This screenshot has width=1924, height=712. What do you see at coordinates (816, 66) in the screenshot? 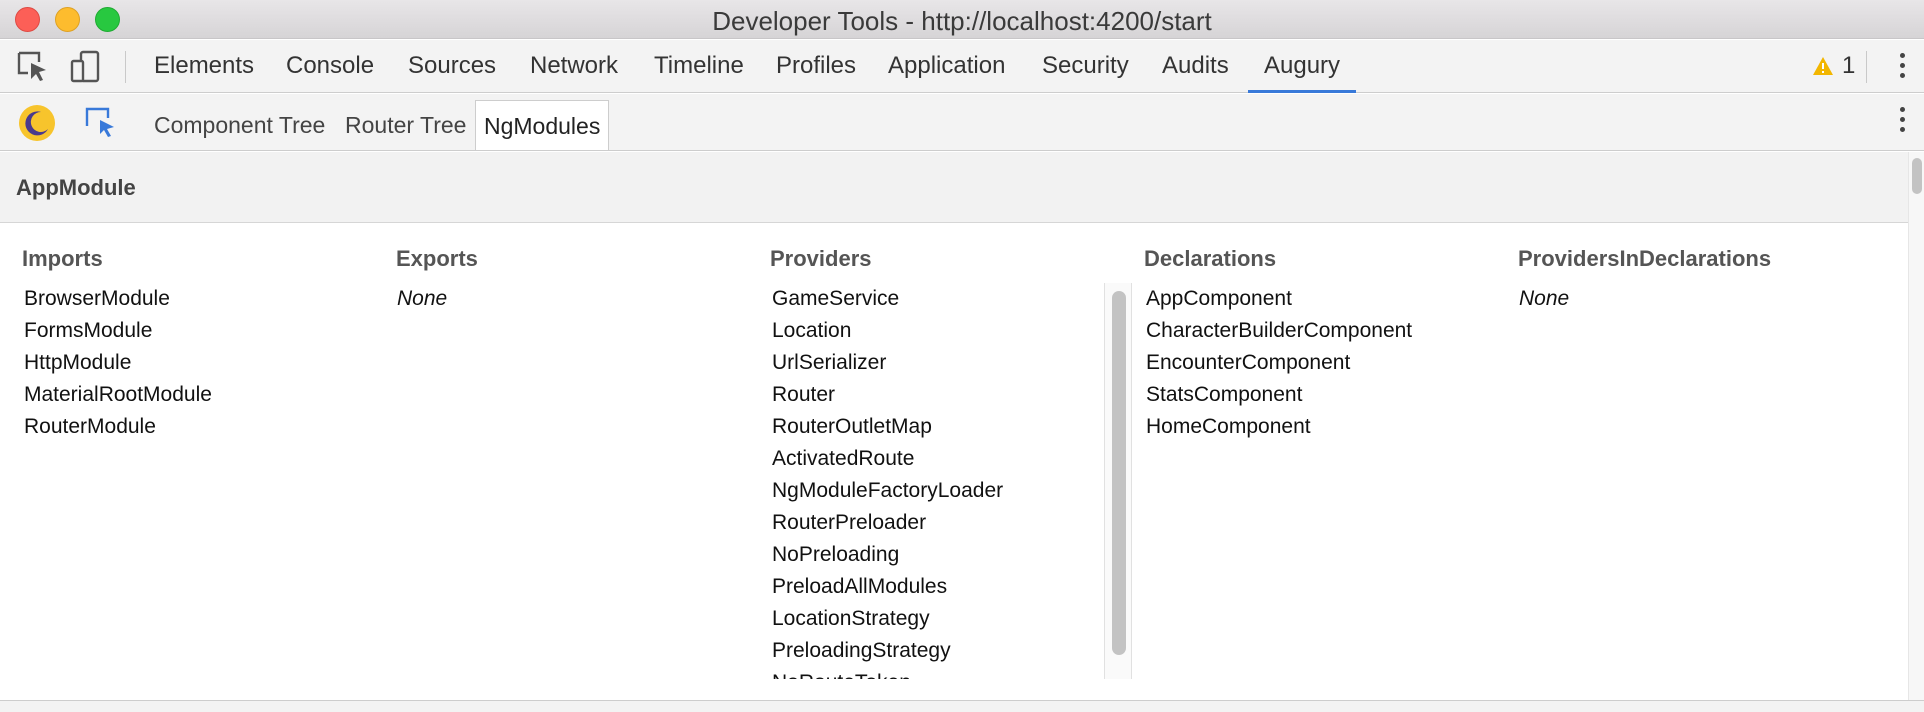
I see `tab-profiles: Profiles` at bounding box center [816, 66].